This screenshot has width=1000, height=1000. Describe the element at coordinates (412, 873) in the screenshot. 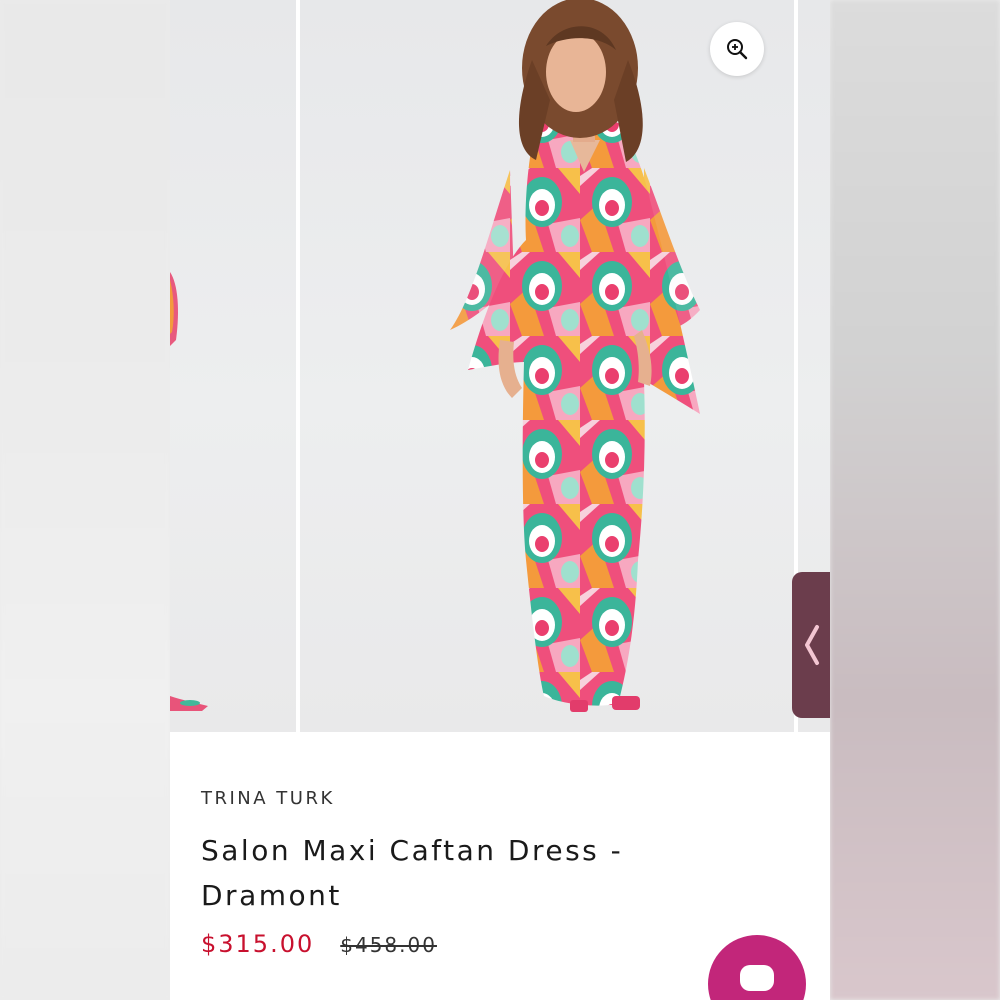

I see `product-title: Salon Maxi Caftan Dress - Dramont` at that location.